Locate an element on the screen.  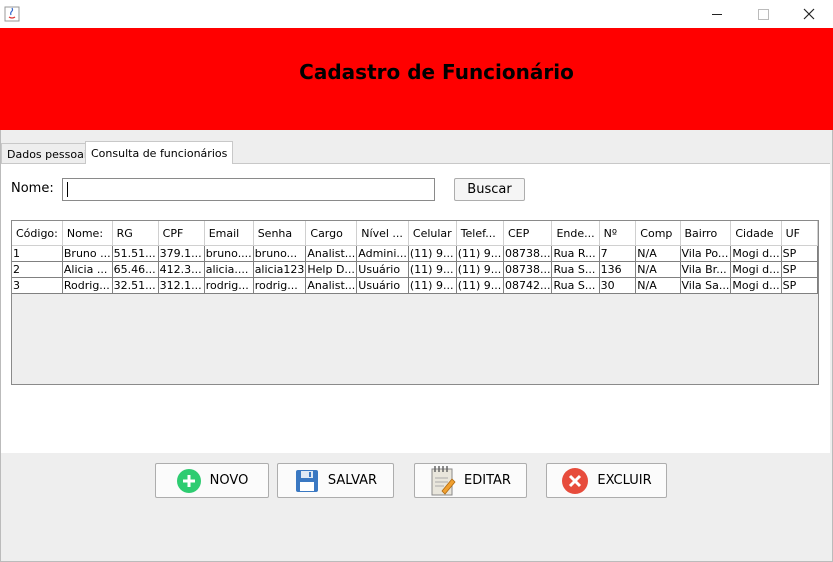
column-header: Email is located at coordinates (229, 233).